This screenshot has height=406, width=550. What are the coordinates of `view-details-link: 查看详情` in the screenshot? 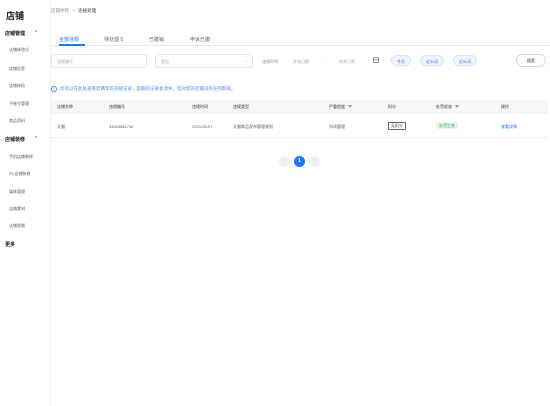 It's located at (509, 127).